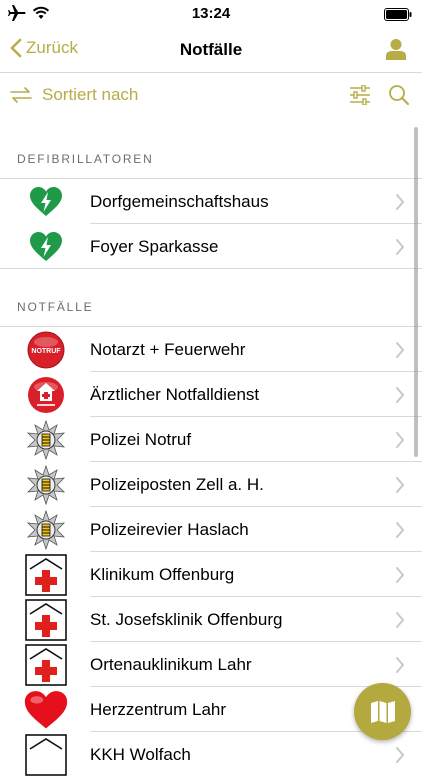 The width and height of the screenshot is (422, 777). I want to click on list-item: Ärztlicher Notfalldienst, so click(211, 394).